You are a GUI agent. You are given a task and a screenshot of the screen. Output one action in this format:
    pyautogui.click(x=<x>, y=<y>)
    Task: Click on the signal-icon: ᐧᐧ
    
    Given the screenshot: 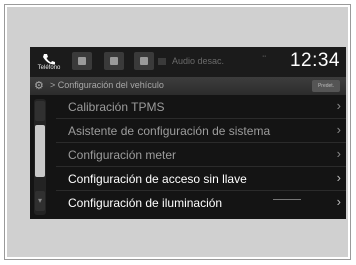 What is the action you would take?
    pyautogui.click(x=264, y=56)
    